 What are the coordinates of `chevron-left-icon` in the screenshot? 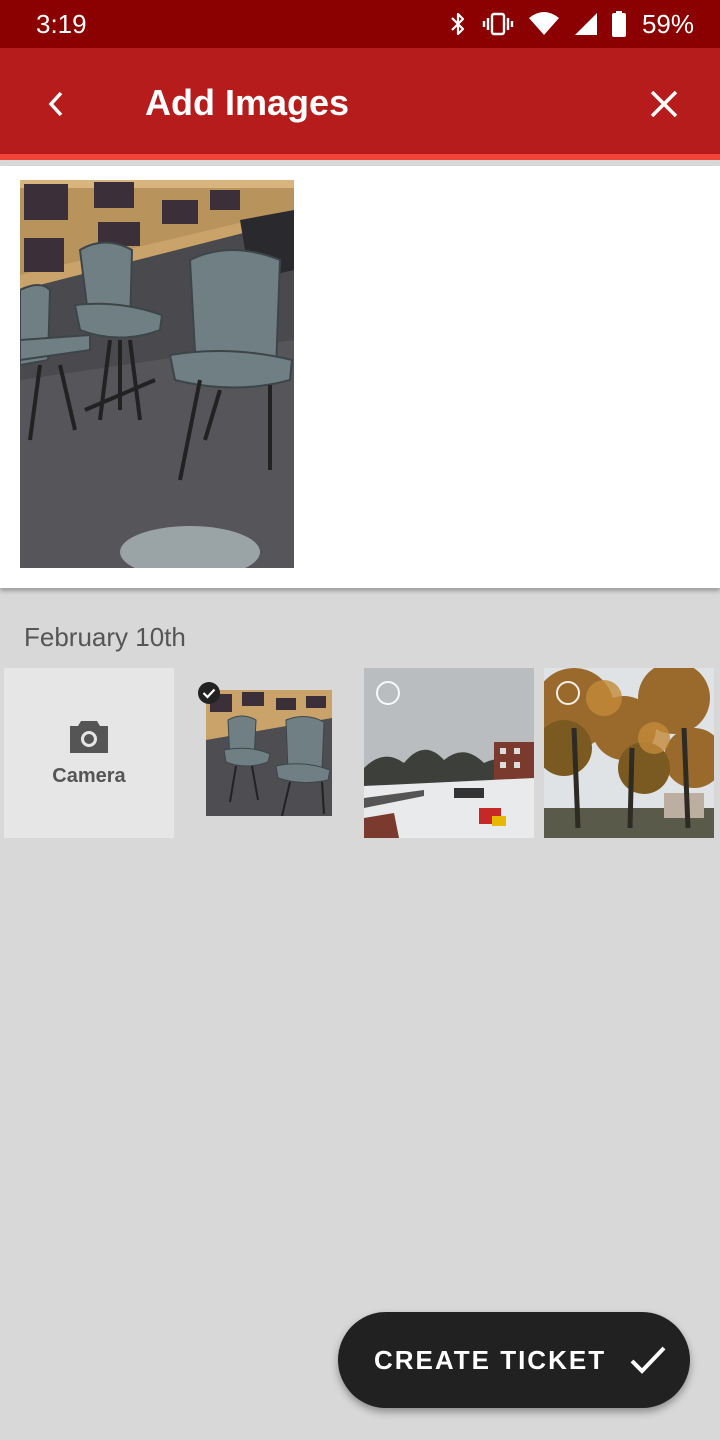 It's located at (55, 104).